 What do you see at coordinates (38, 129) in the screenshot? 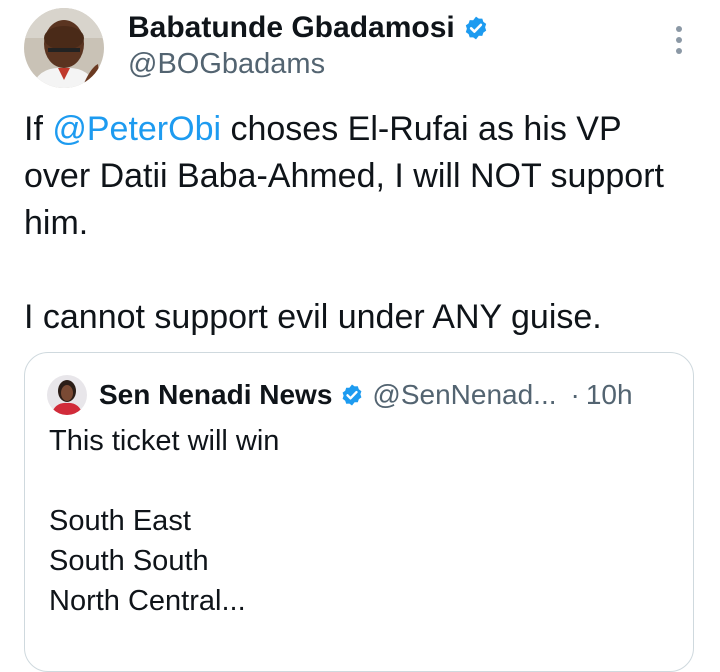
I see `tweet-text-start: If` at bounding box center [38, 129].